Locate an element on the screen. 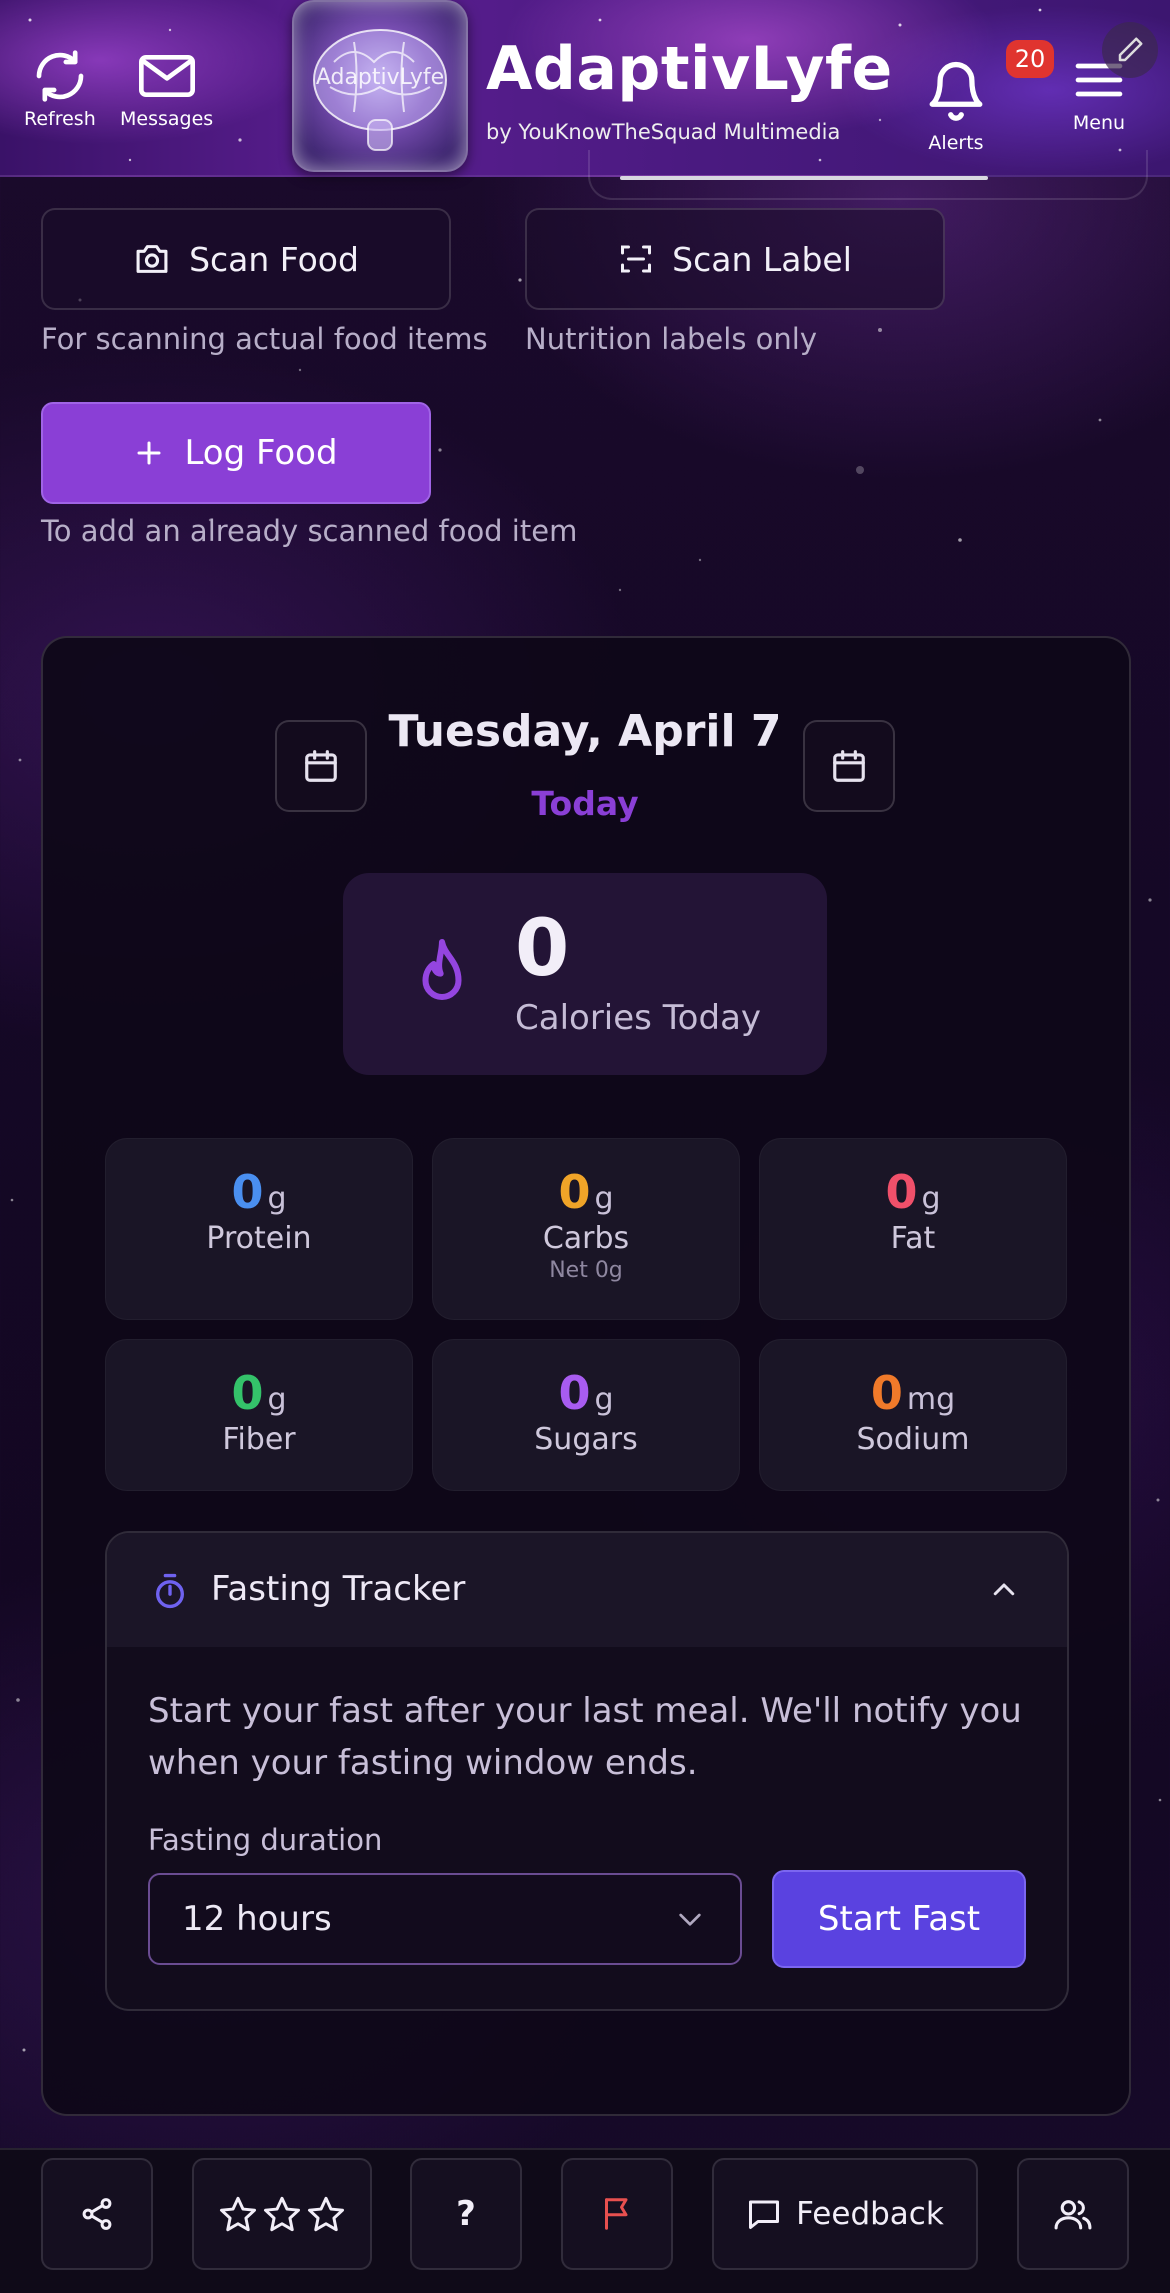 This screenshot has height=2293, width=1170. users-icon is located at coordinates (1073, 2215).